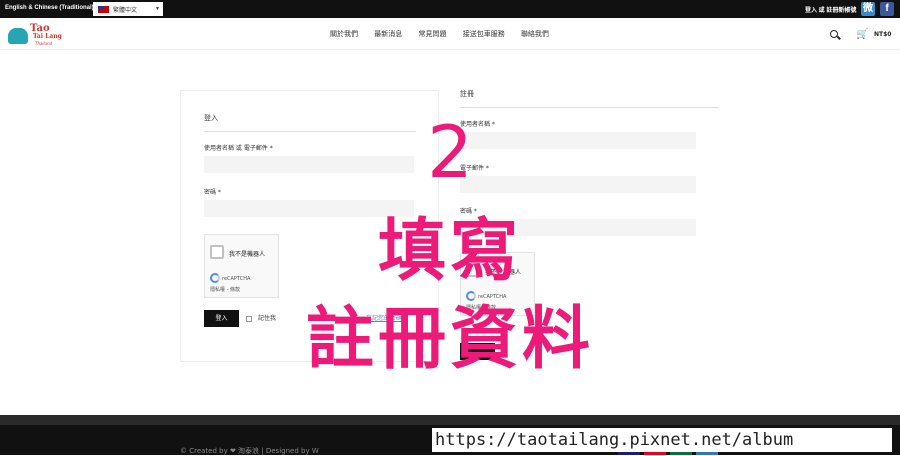  Describe the element at coordinates (310, 131) in the screenshot. I see `login-divider` at that location.